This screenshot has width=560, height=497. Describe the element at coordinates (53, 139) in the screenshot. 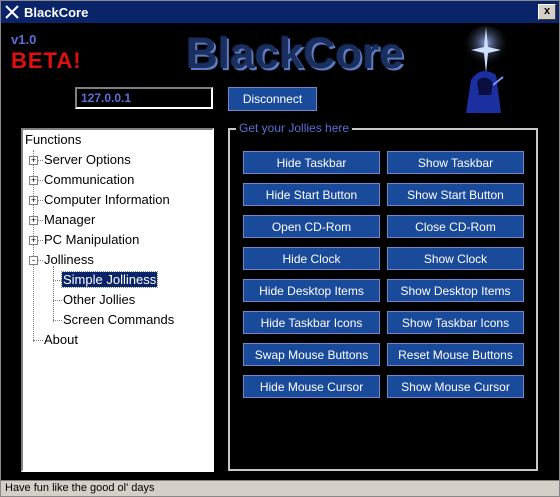

I see `tree-root: Functions` at that location.